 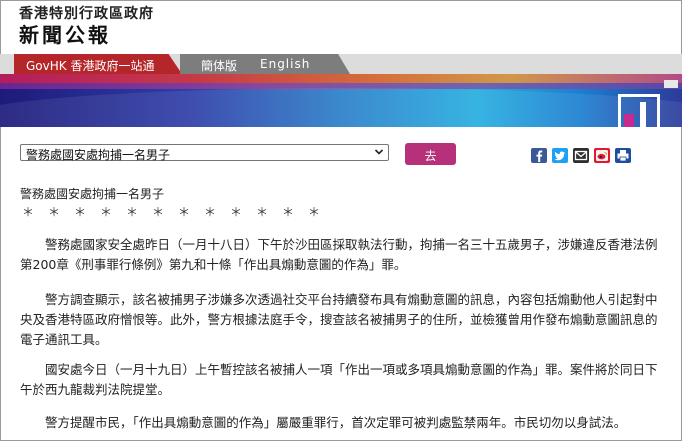 I want to click on article-headline: 警務處國安處拘捕一名男子, so click(x=92, y=194).